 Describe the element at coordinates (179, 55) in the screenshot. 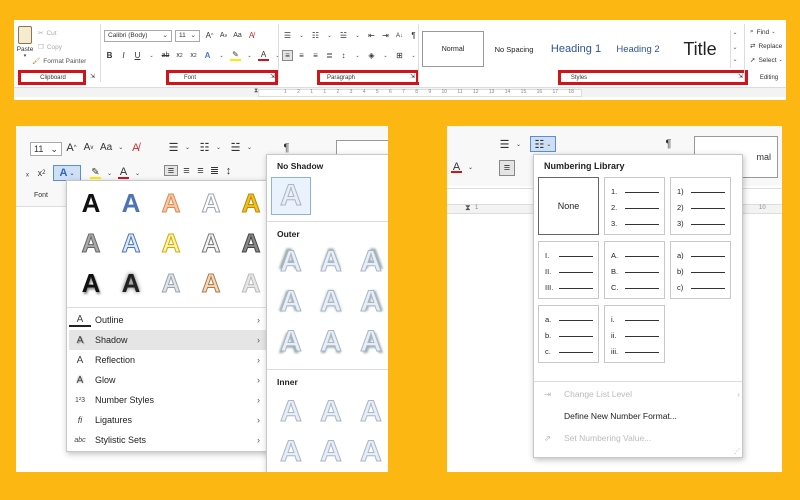

I see `subscript-icon: x2` at that location.